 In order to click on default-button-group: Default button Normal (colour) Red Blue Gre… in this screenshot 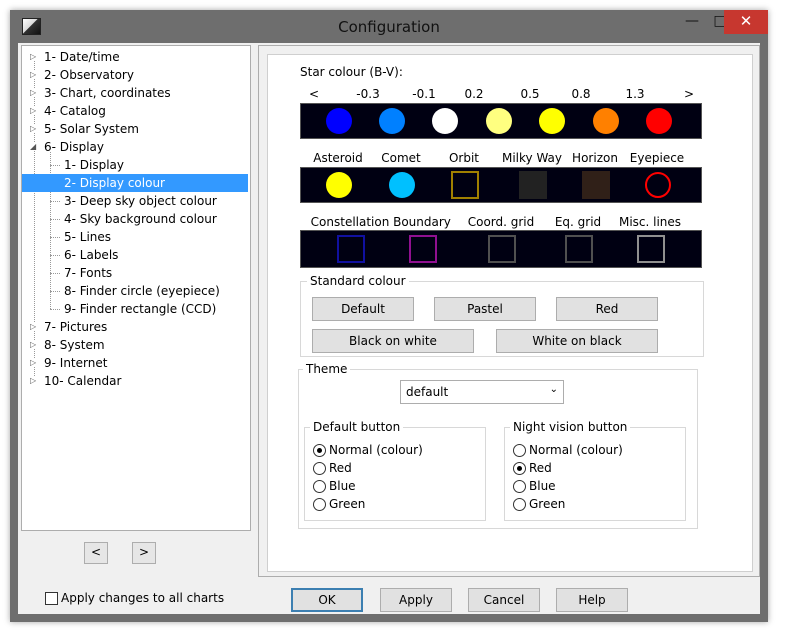, I will do `click(395, 470)`.